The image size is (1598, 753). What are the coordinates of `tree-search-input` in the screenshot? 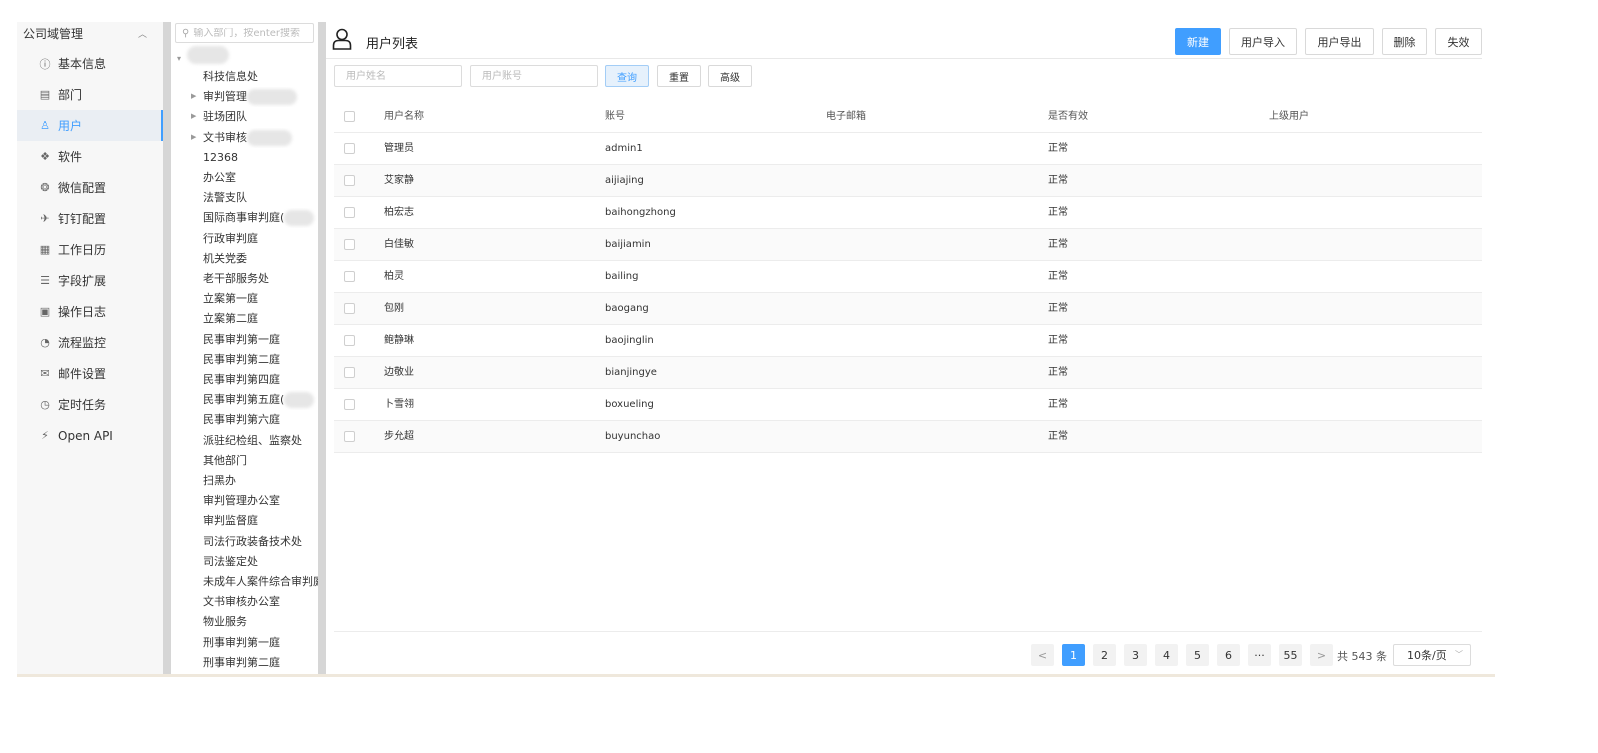 It's located at (251, 33).